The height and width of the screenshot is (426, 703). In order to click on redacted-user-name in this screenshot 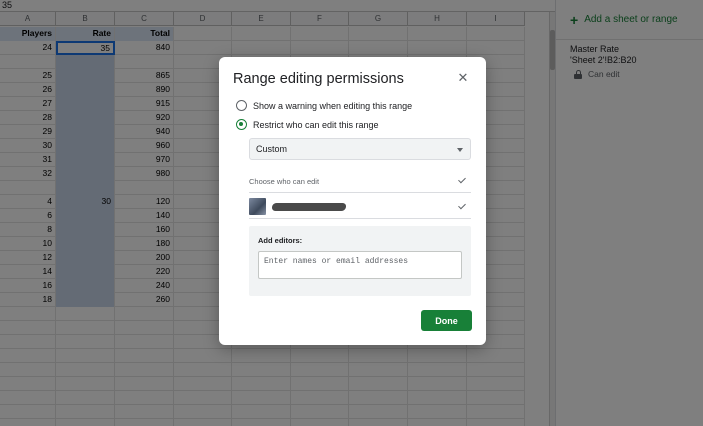, I will do `click(309, 206)`.